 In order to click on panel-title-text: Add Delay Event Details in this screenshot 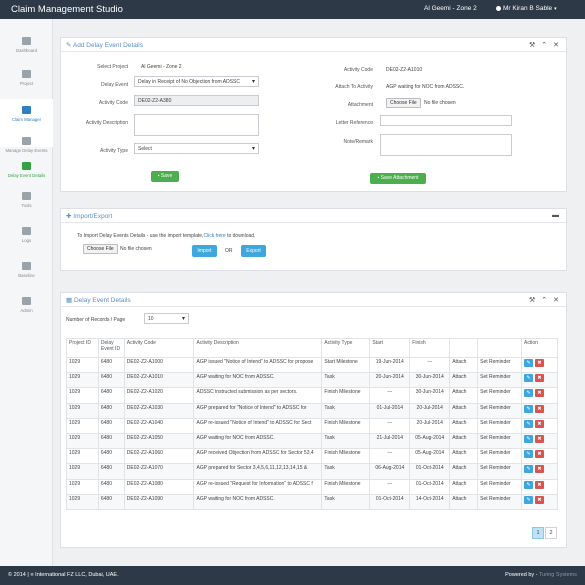, I will do `click(107, 45)`.